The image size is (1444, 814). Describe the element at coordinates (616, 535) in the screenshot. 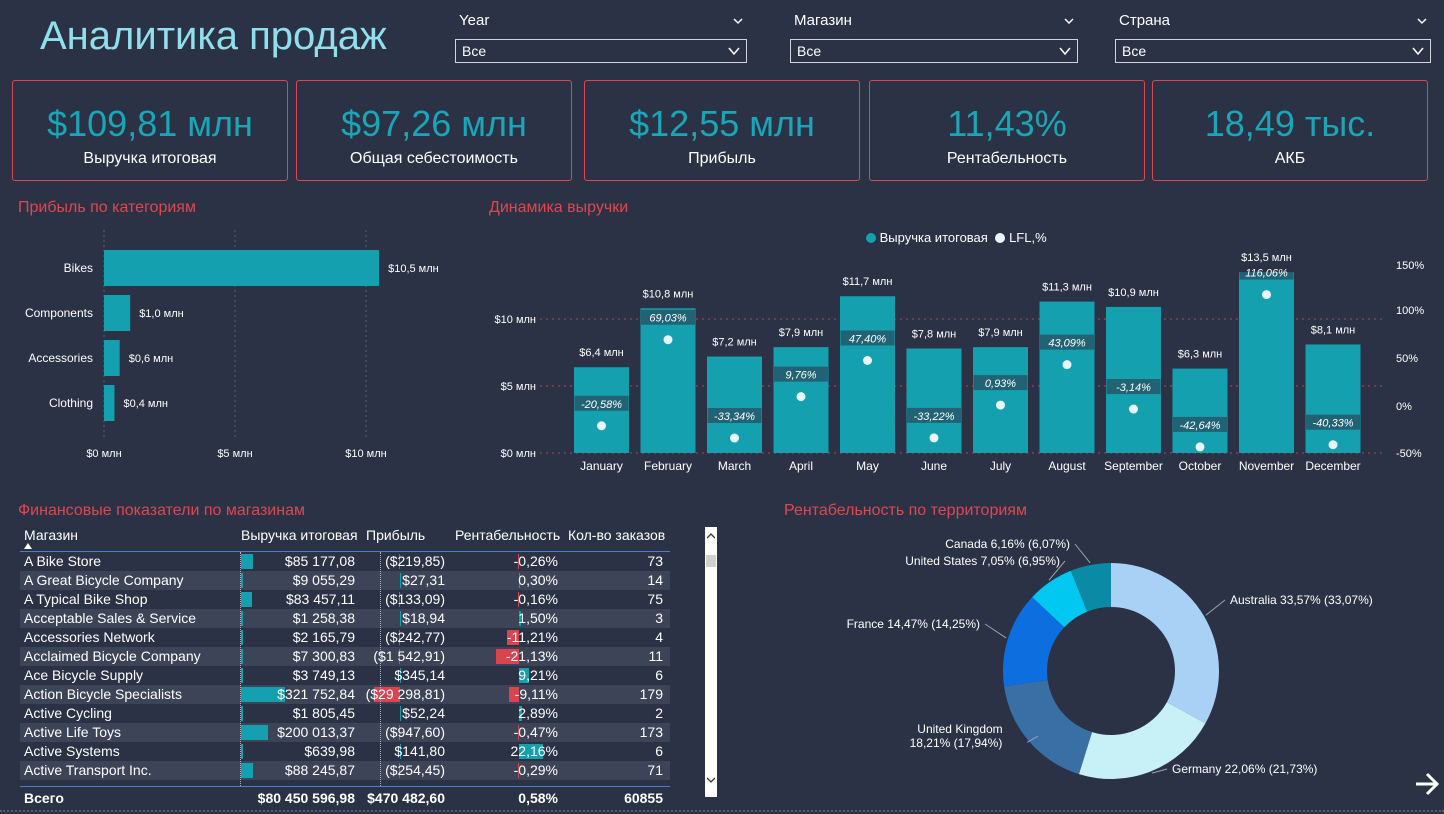

I see `column-header-orders: Кол-во заказов` at that location.